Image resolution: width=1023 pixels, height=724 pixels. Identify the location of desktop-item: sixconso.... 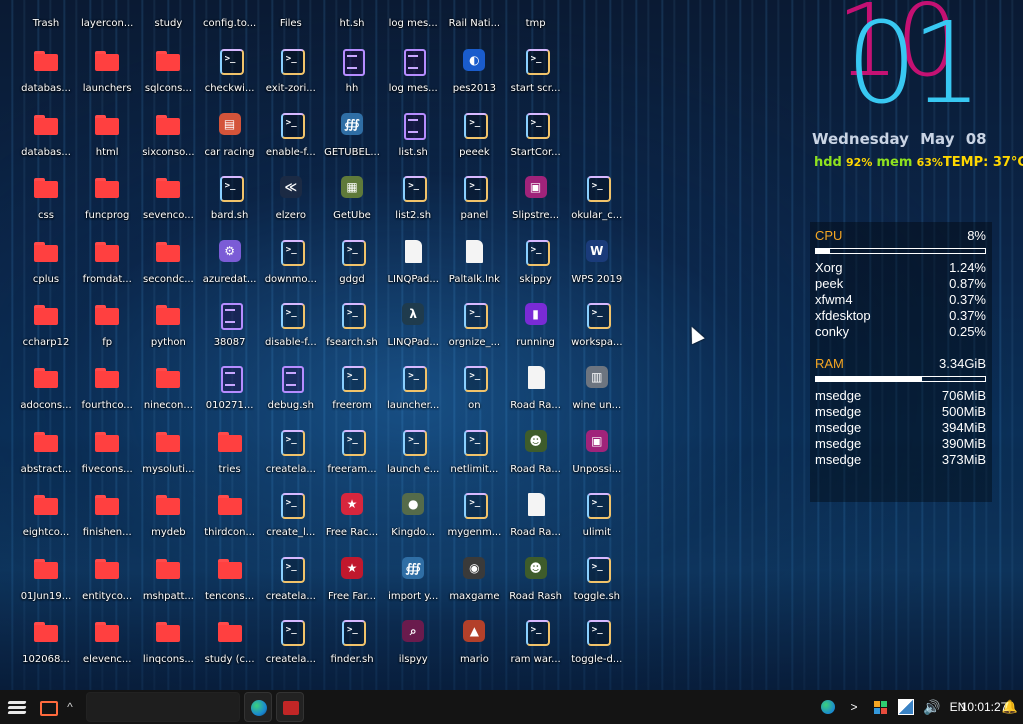
(168, 140).